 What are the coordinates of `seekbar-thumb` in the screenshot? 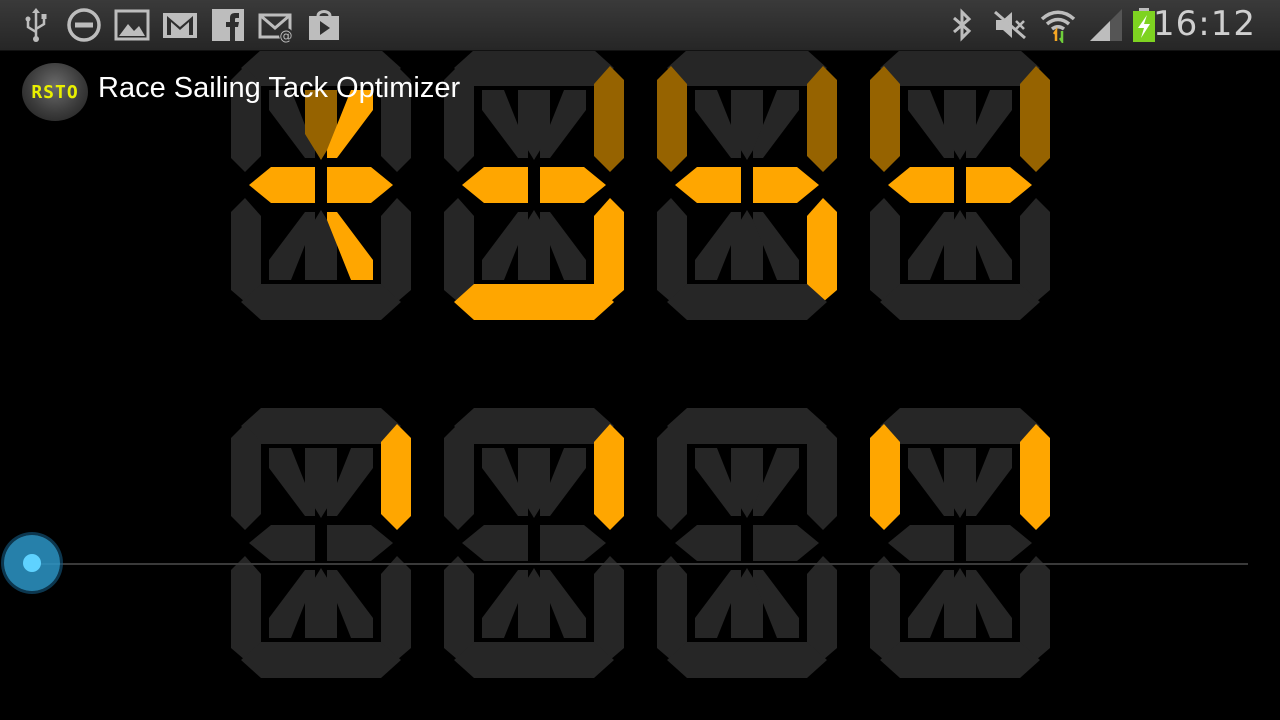 It's located at (32, 563).